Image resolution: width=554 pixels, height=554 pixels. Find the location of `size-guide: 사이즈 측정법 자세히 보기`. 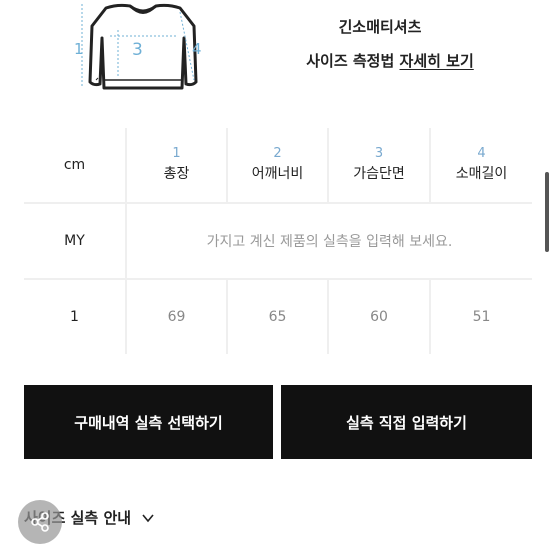

size-guide: 사이즈 측정법 자세히 보기 is located at coordinates (390, 60).